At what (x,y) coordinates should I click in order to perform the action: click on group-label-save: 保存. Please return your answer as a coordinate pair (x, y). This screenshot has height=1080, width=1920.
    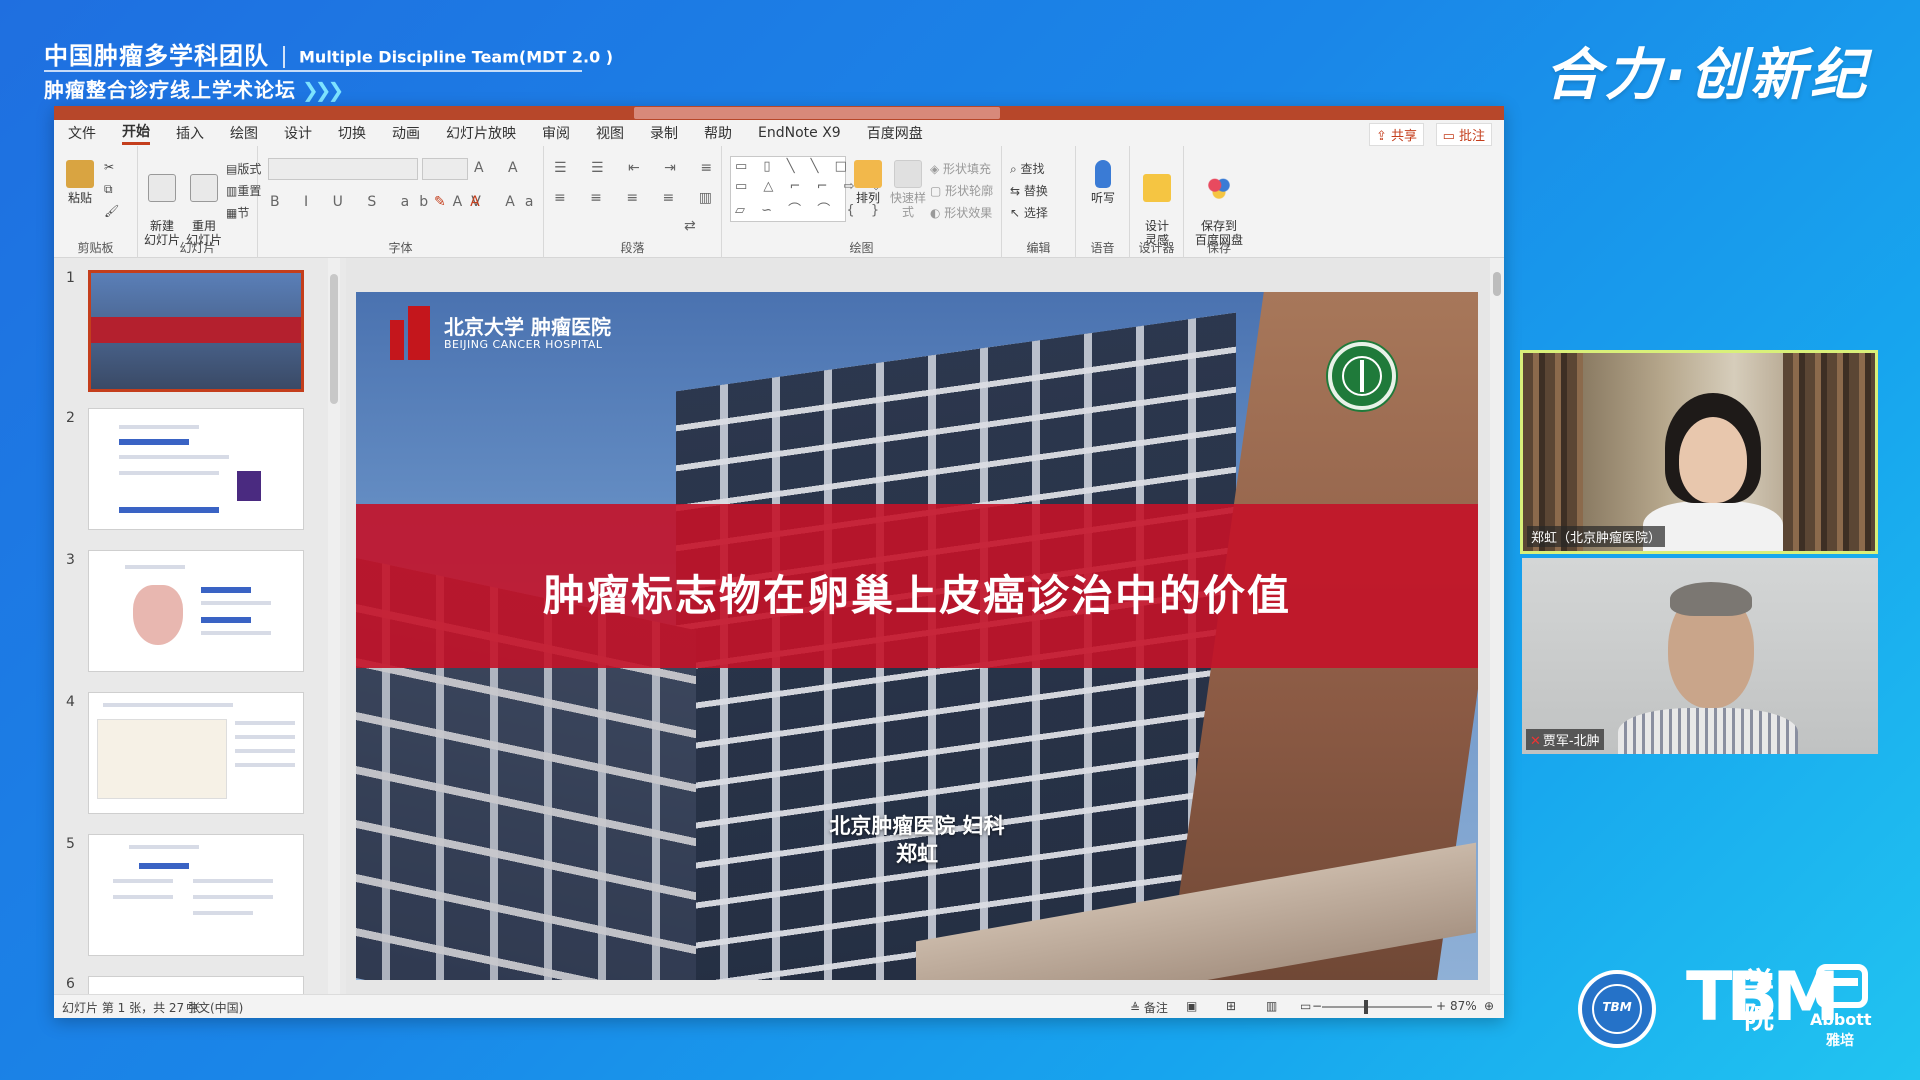
    Looking at the image, I should click on (1218, 248).